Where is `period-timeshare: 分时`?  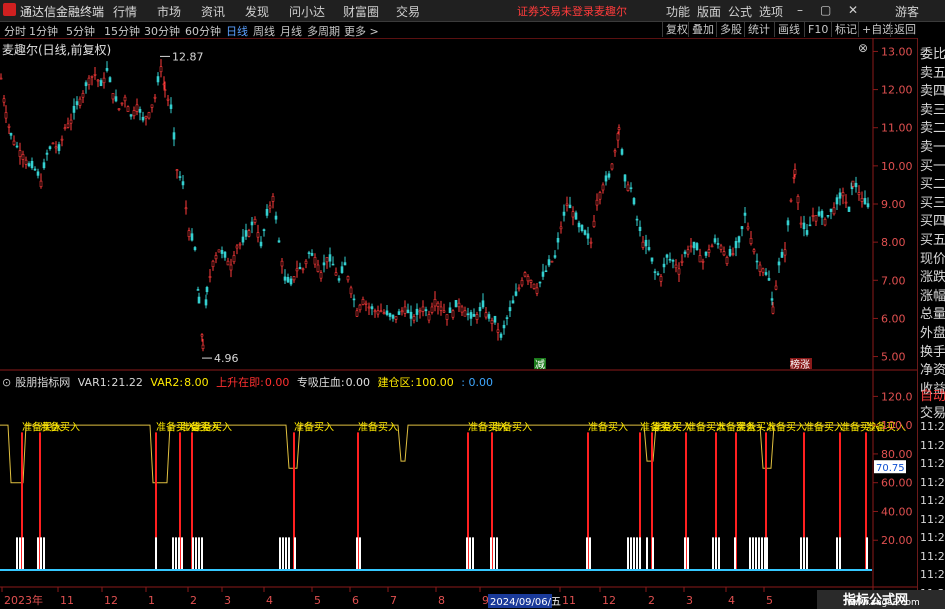 period-timeshare: 分时 is located at coordinates (15, 31).